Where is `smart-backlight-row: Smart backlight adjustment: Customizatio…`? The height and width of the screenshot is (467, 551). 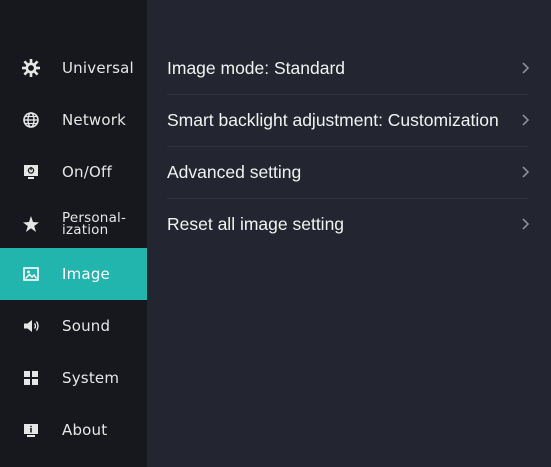
smart-backlight-row: Smart backlight adjustment: Customizatio… is located at coordinates (348, 120).